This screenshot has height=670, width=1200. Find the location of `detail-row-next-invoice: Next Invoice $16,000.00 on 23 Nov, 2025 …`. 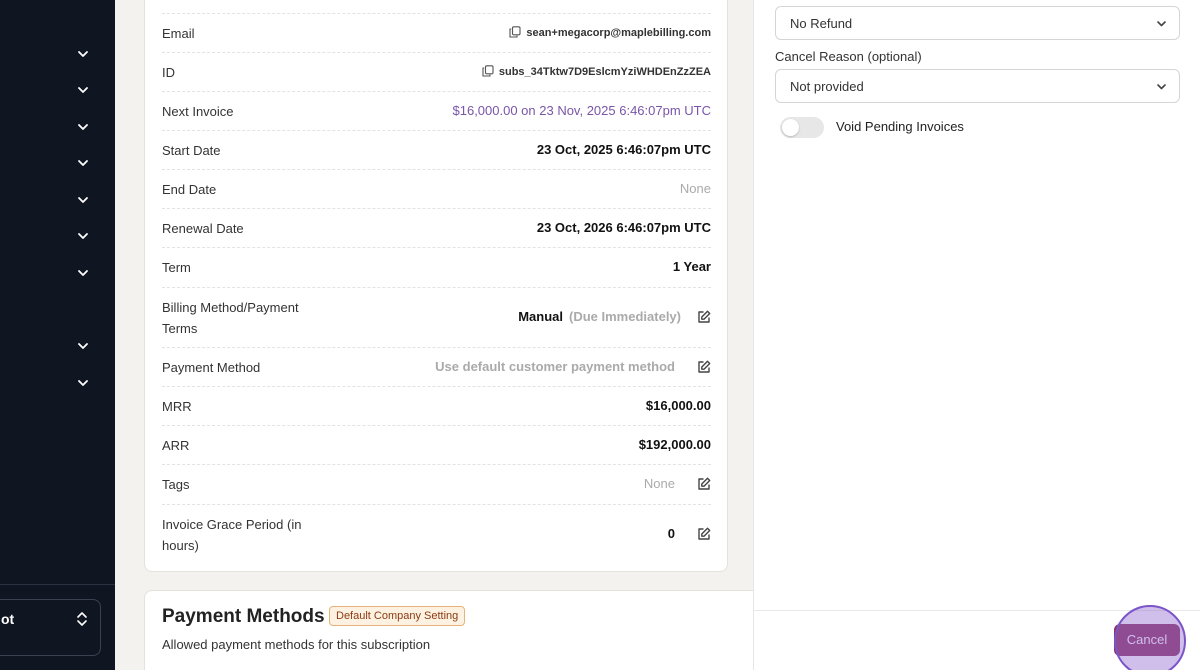

detail-row-next-invoice: Next Invoice $16,000.00 on 23 Nov, 2025 … is located at coordinates (436, 110).